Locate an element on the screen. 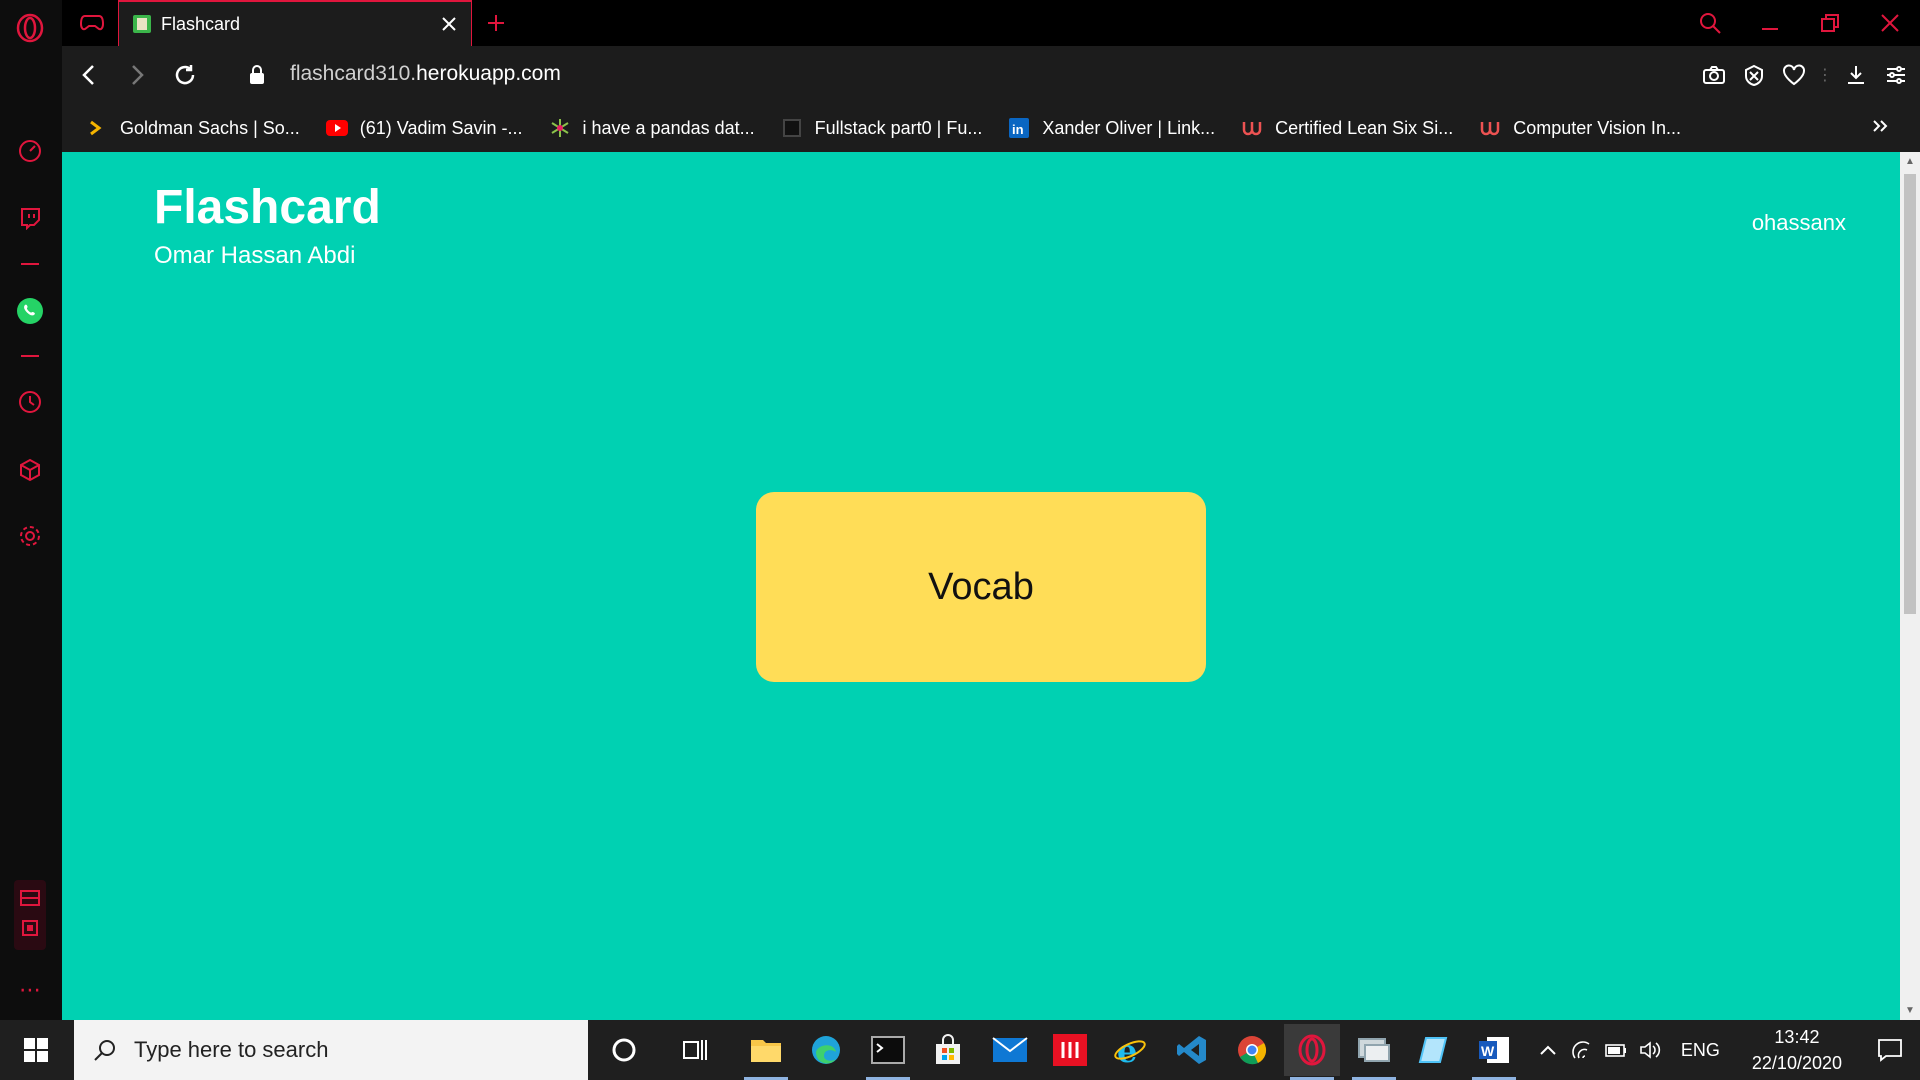  goldman-icon is located at coordinates (97, 128).